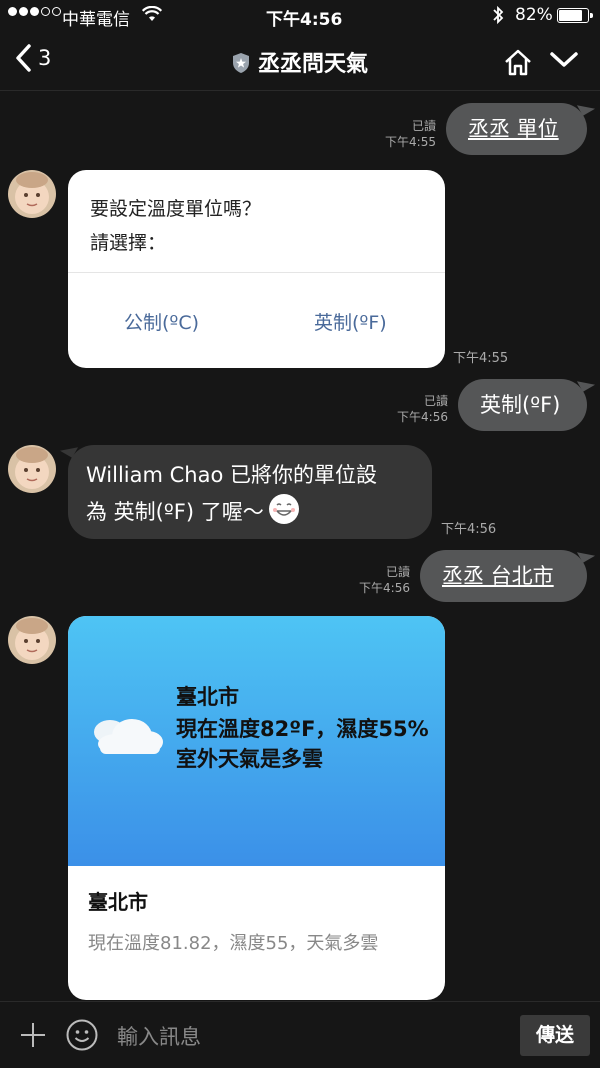  I want to click on menu-dropdown-button, so click(564, 62).